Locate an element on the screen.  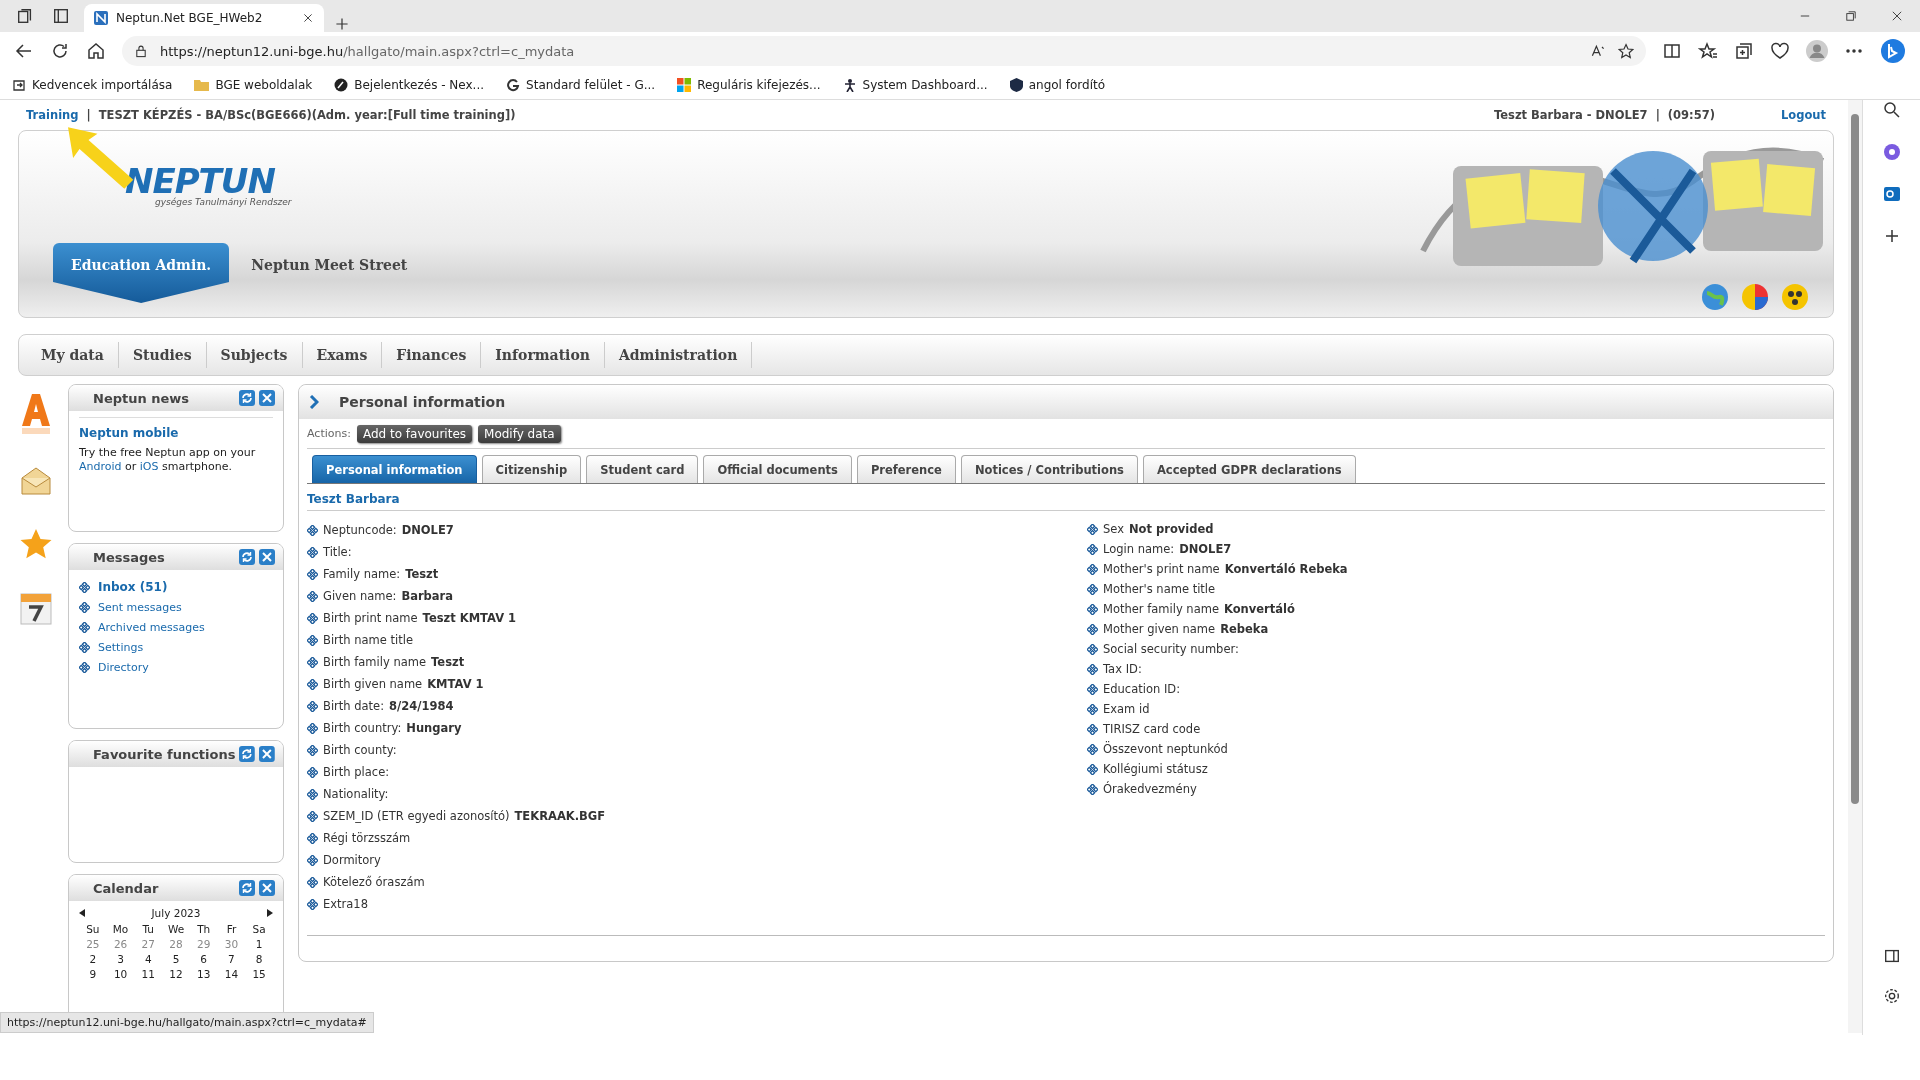
calendar-day: 5 is located at coordinates (176, 959).